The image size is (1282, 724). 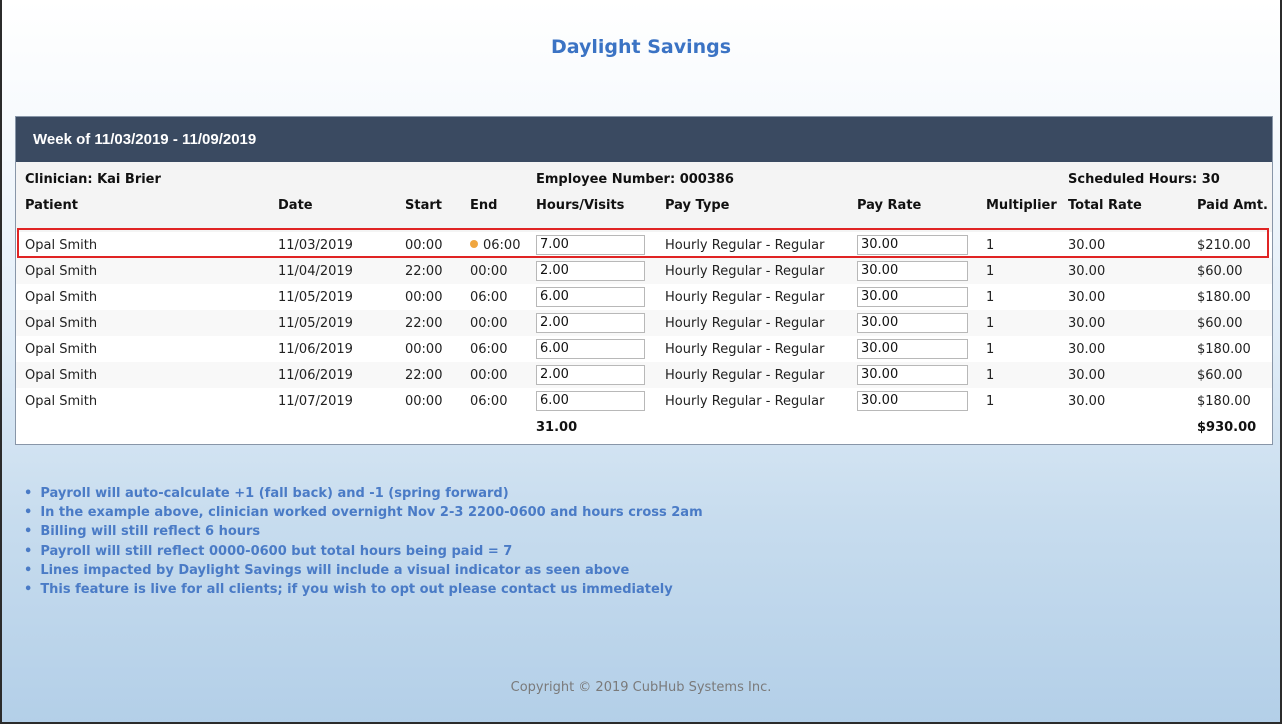 What do you see at coordinates (315, 245) in the screenshot?
I see `date-cell: 11/03/2019` at bounding box center [315, 245].